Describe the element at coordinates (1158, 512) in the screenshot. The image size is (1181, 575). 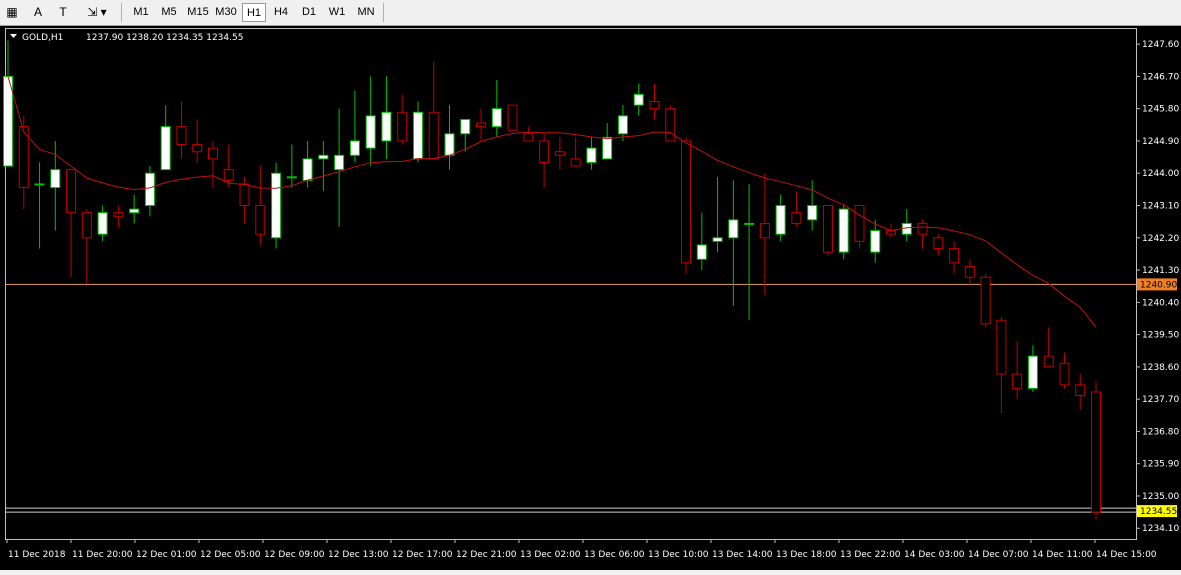
I see `current-price-label: 1234.55` at that location.